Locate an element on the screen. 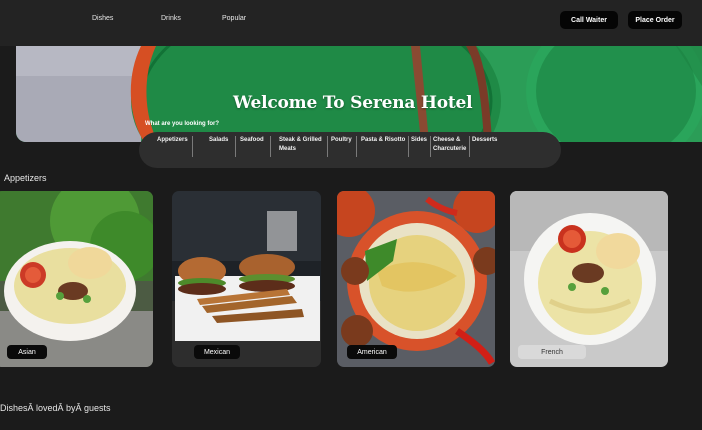 The height and width of the screenshot is (430, 702). place-order-button: Place Order is located at coordinates (655, 20).